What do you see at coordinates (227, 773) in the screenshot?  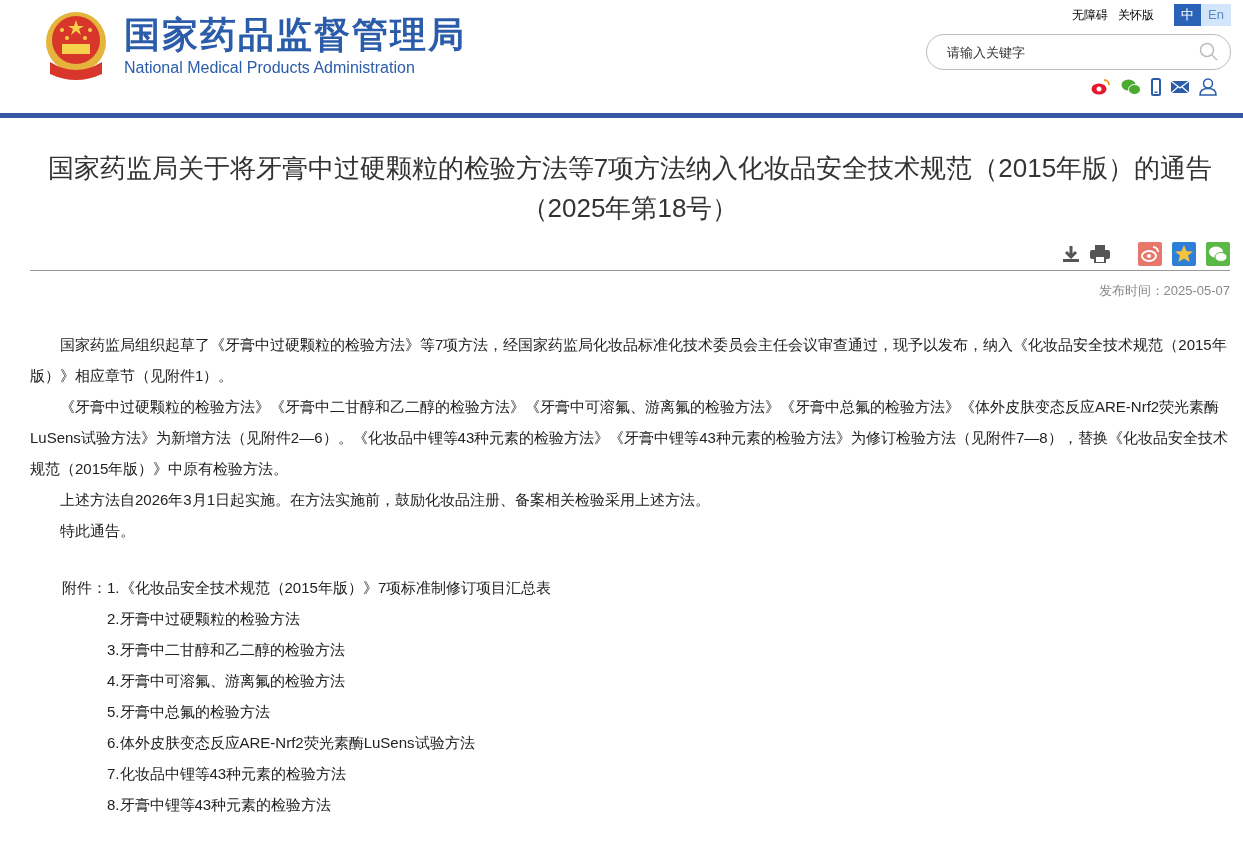 I see `attachment-link: 7.化妆品中锂等43种元素的检验方法` at bounding box center [227, 773].